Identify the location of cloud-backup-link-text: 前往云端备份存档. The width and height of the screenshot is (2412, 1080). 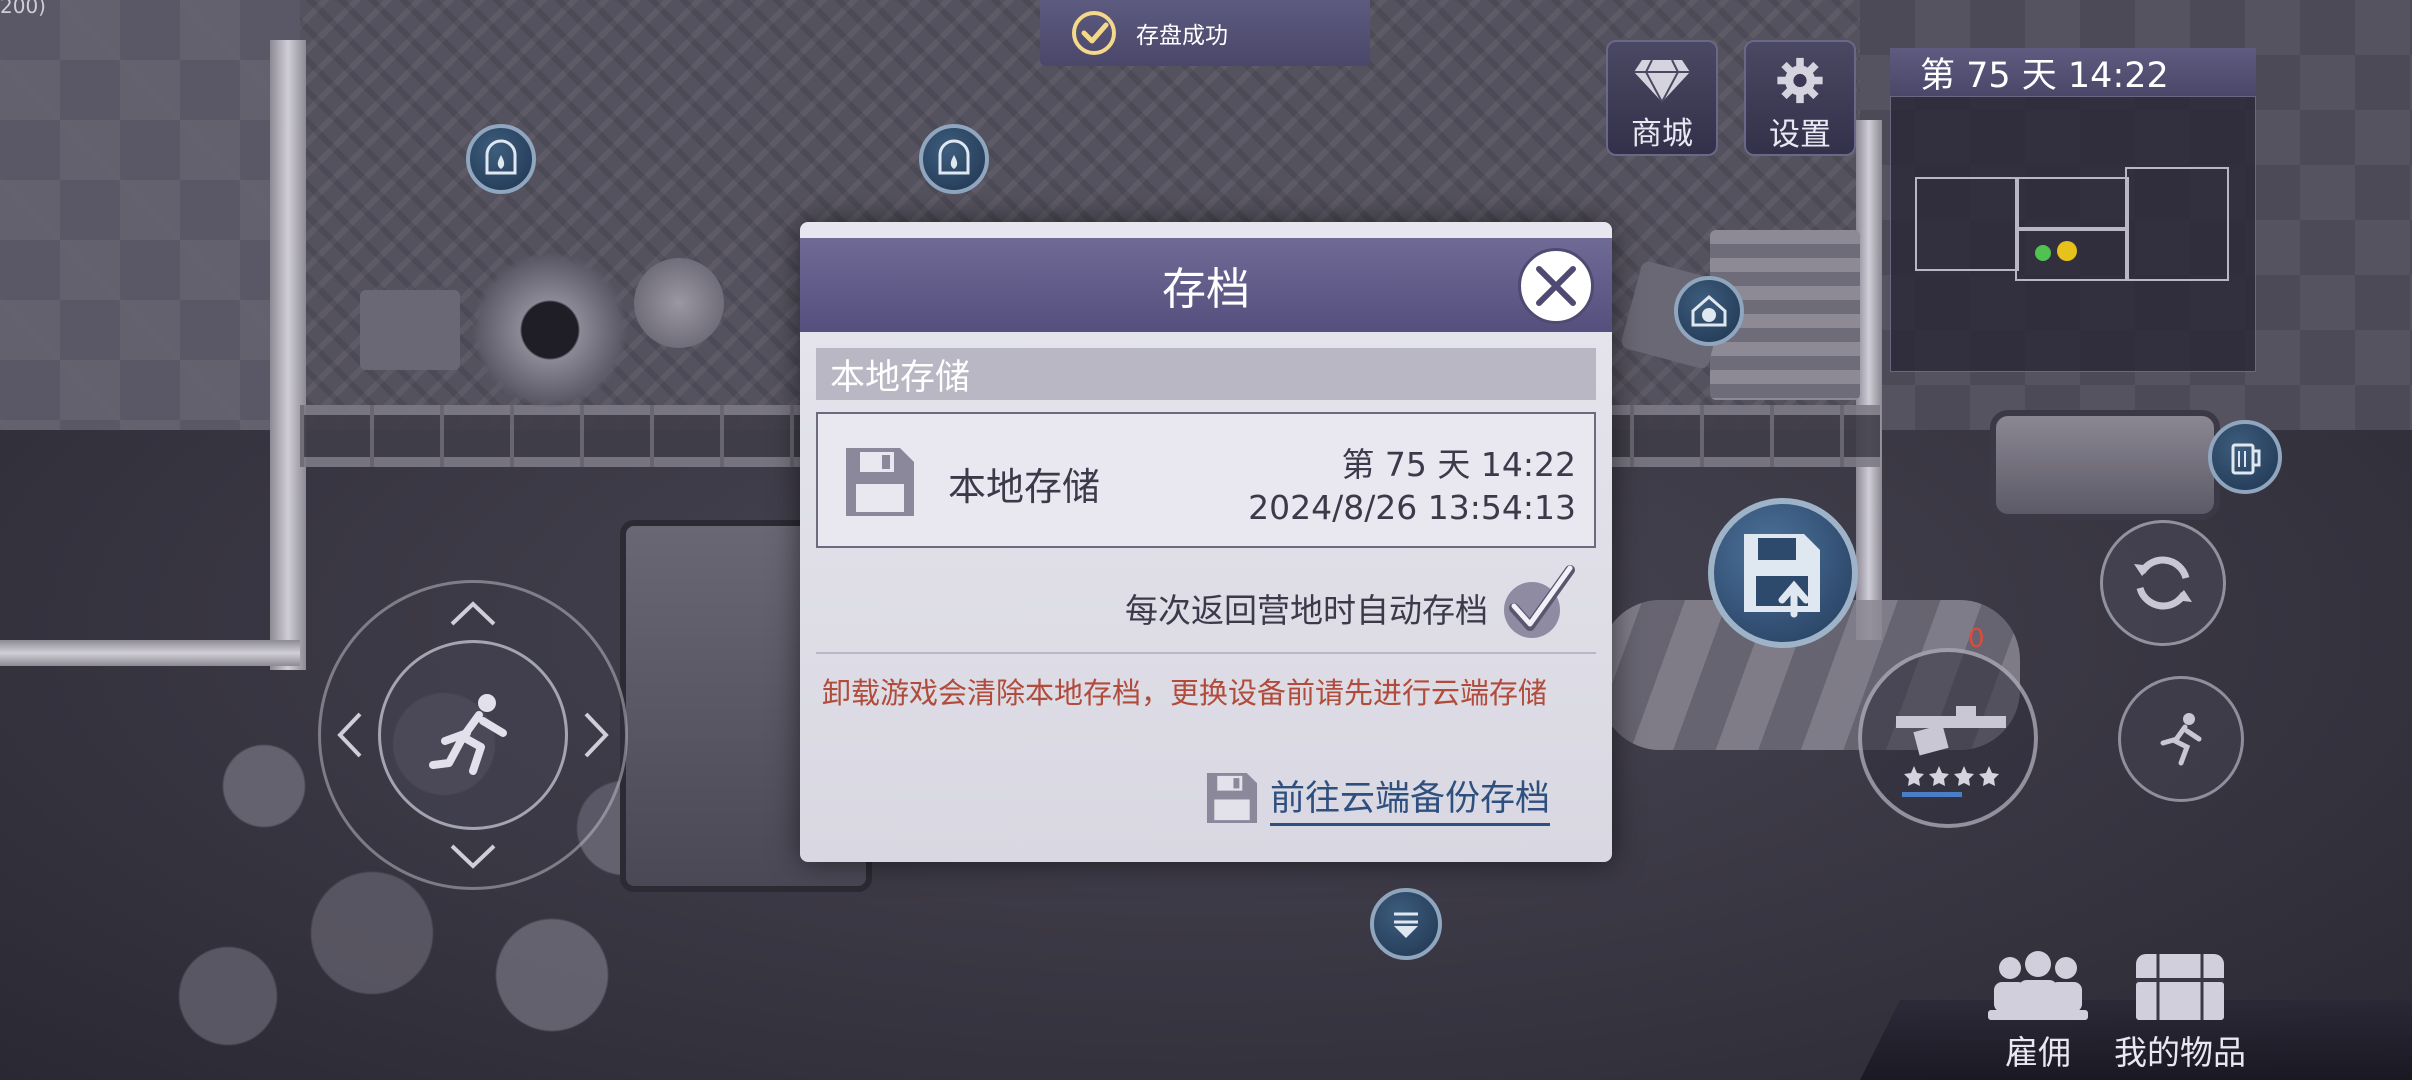
(1410, 798).